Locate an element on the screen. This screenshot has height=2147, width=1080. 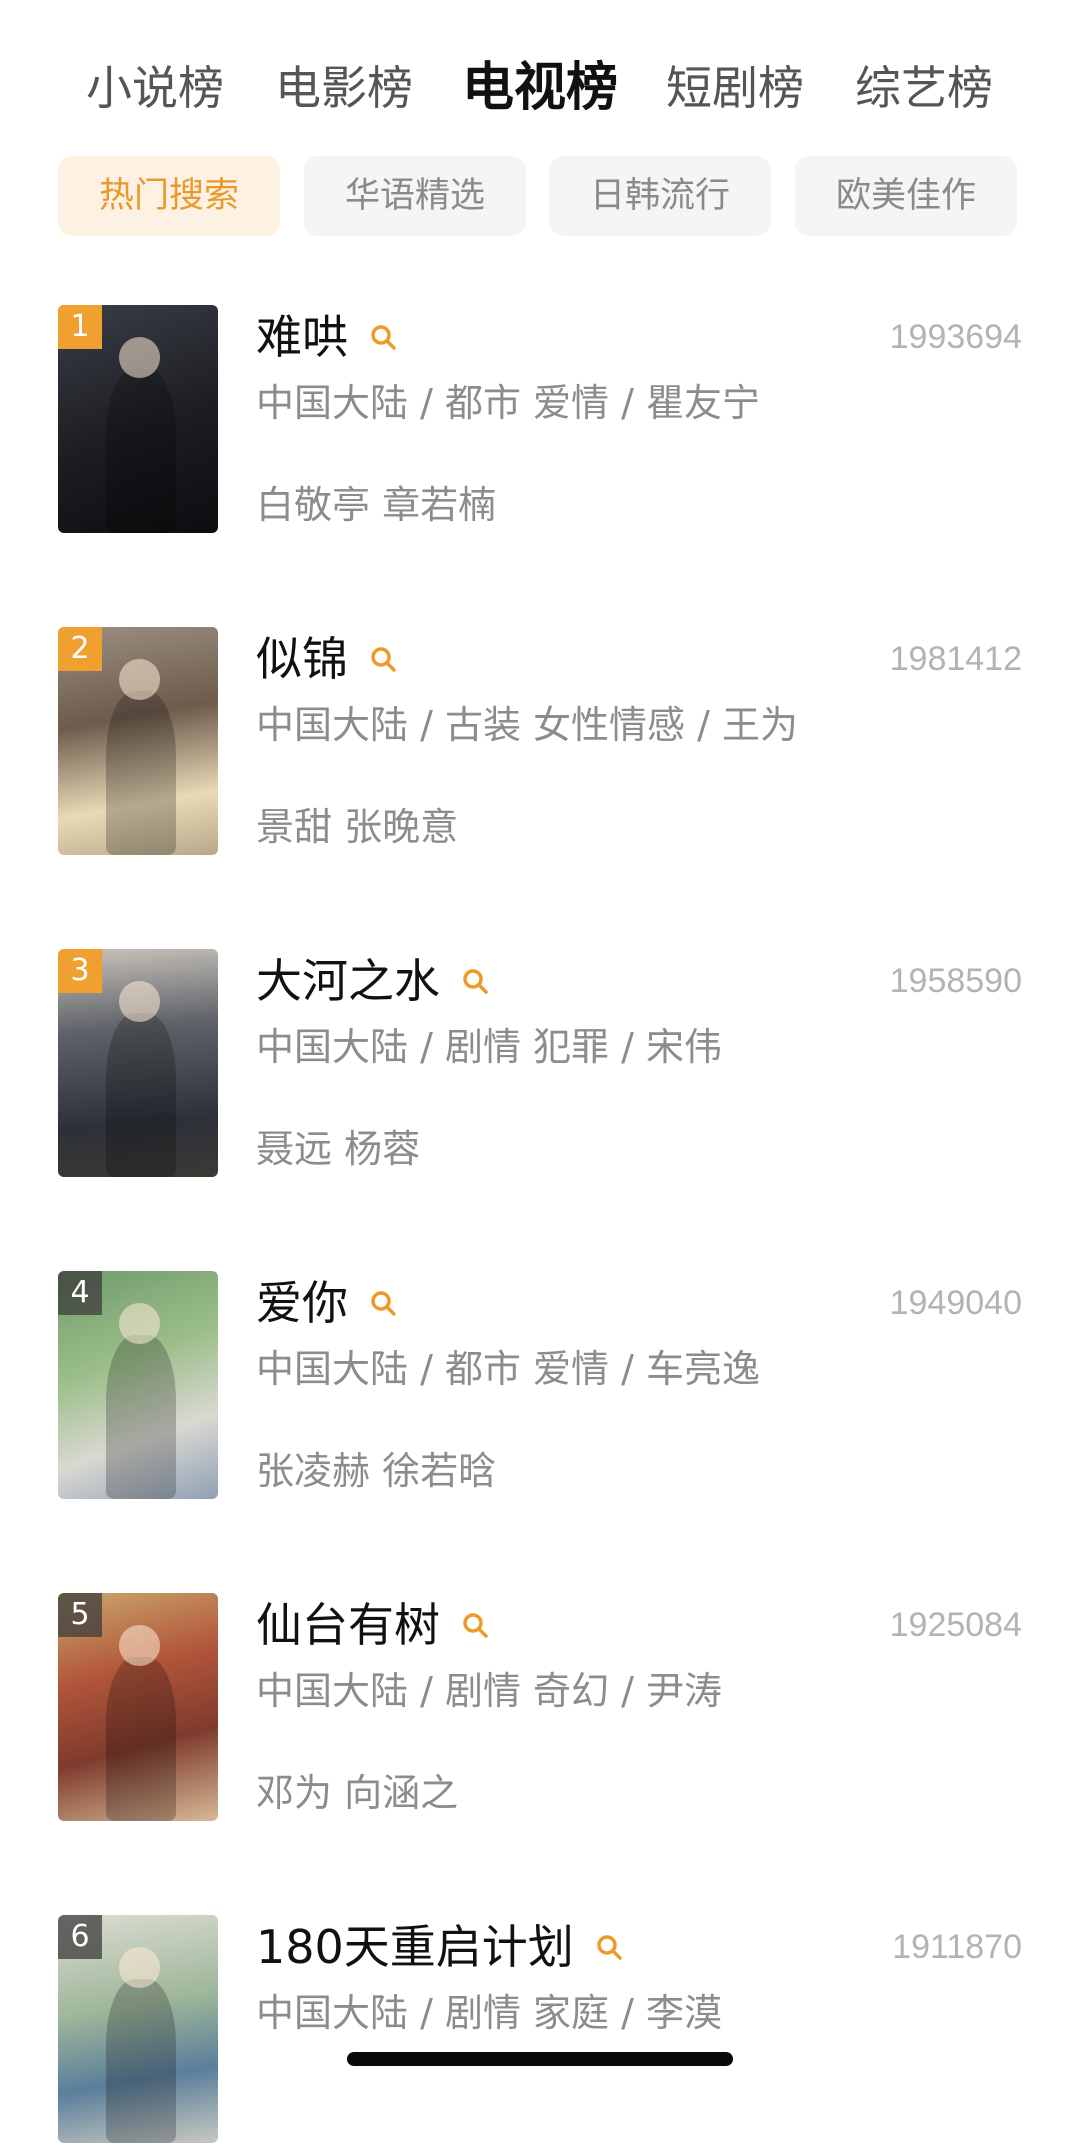
rank-badge: 5 is located at coordinates (80, 1615).